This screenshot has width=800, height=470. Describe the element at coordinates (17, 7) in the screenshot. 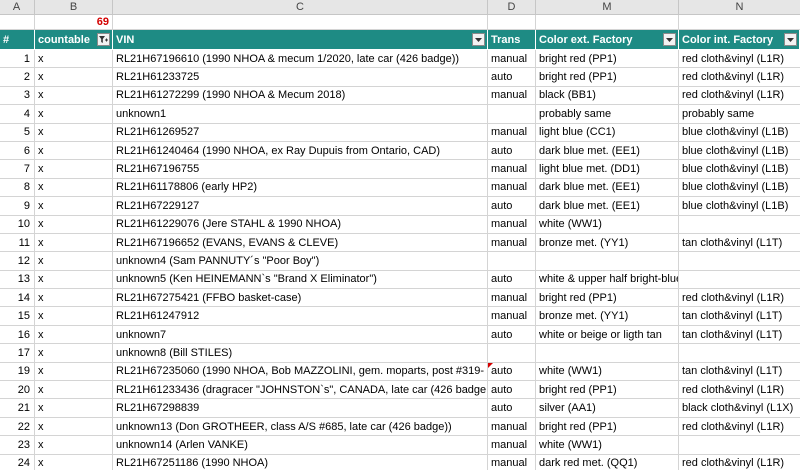

I see `column-header-A: A` at that location.